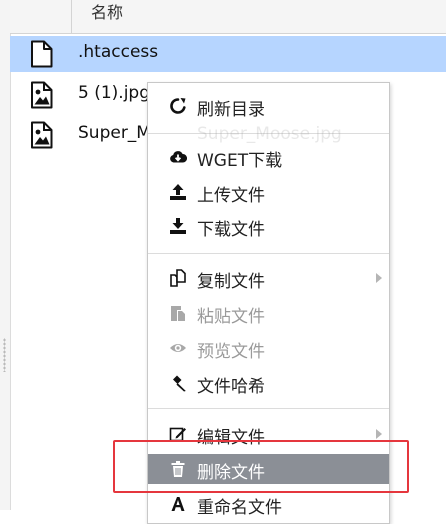 This screenshot has height=524, width=446. I want to click on paste-icon, so click(178, 313).